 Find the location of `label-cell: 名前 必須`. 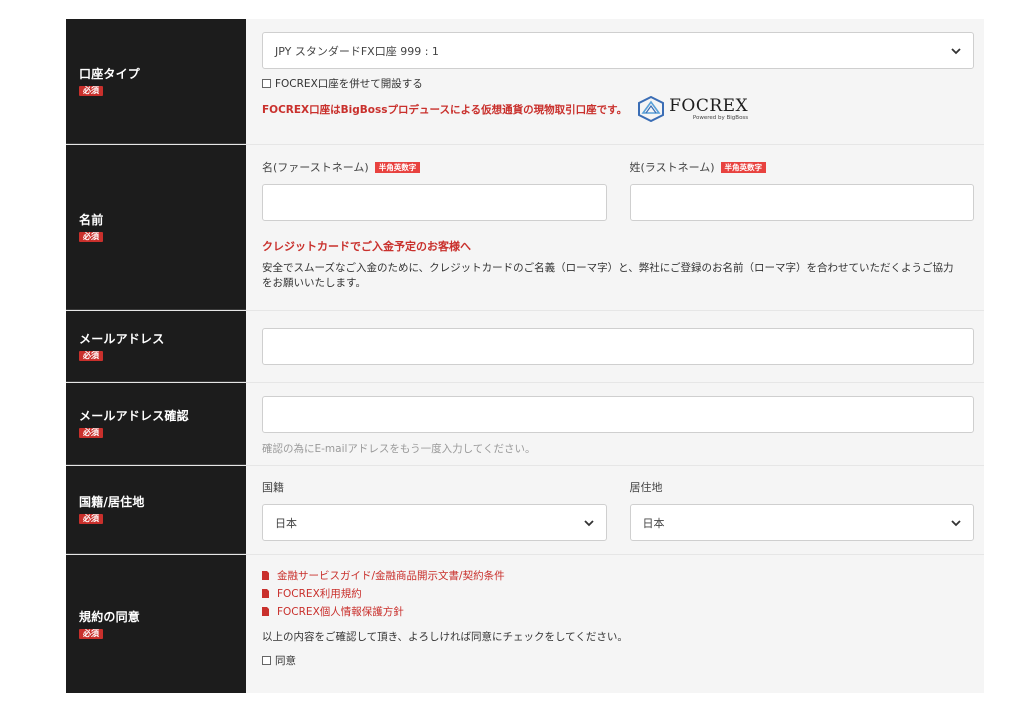

label-cell: 名前 必須 is located at coordinates (156, 227).